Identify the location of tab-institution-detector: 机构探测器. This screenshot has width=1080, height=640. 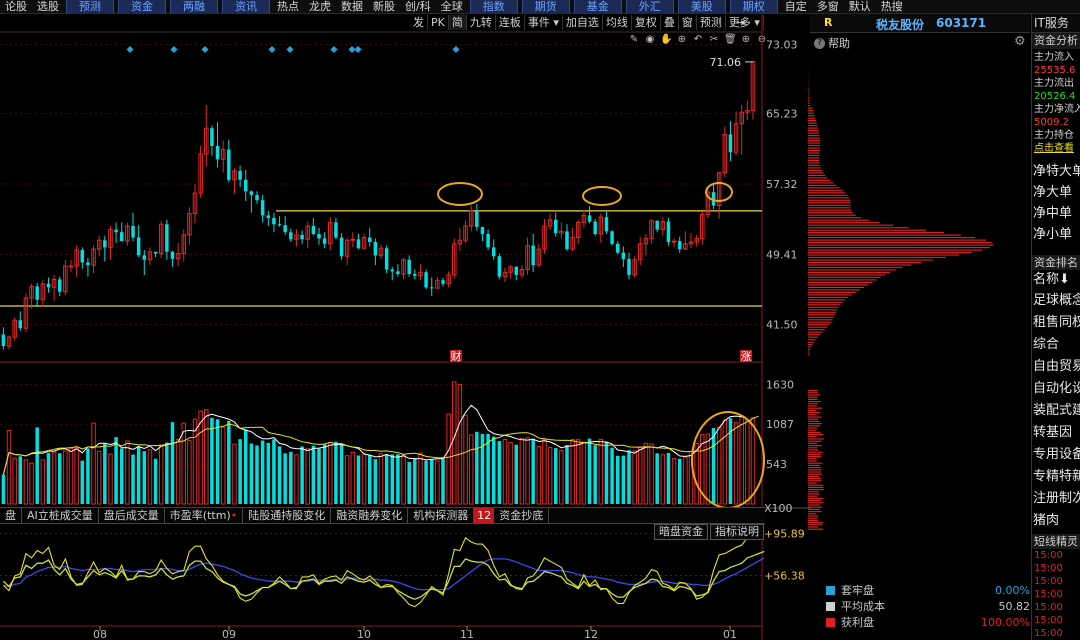
(441, 515).